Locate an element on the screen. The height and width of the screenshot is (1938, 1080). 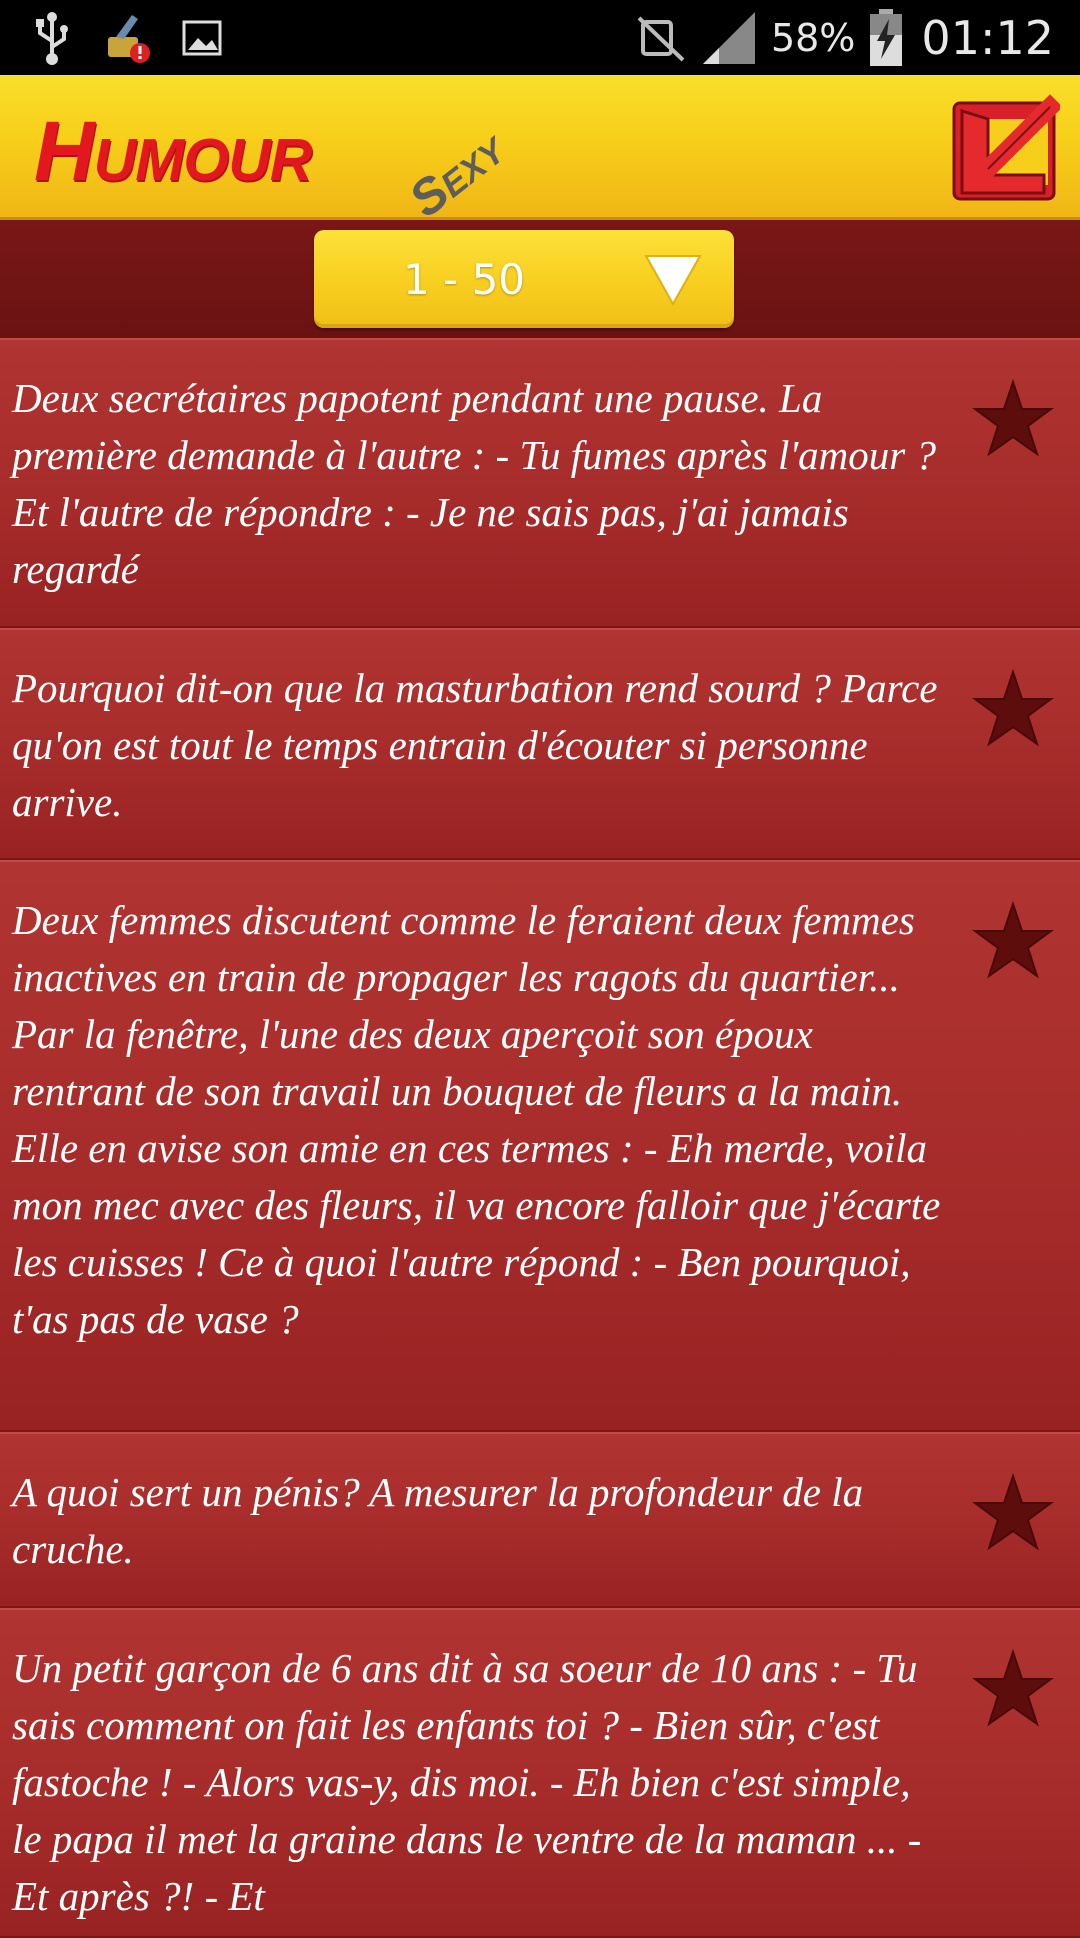
battery-icon is located at coordinates (886, 37).